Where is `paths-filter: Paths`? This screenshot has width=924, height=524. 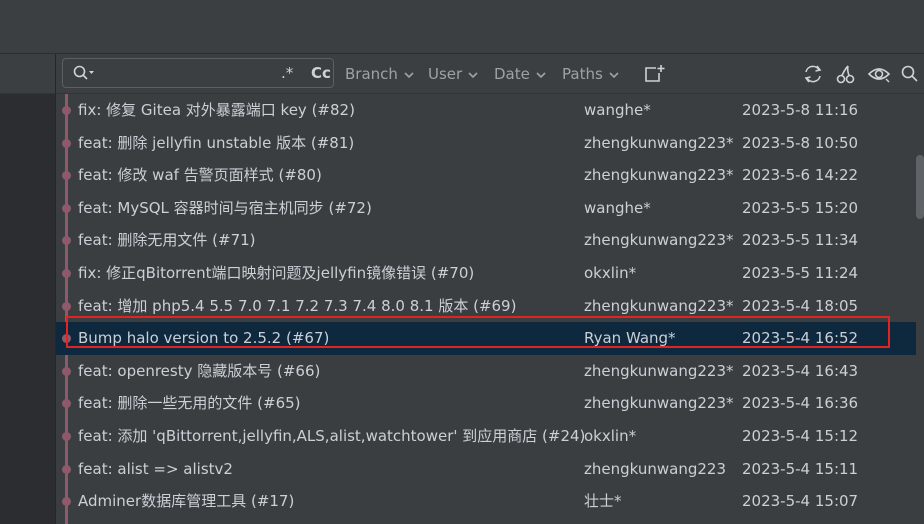
paths-filter: Paths is located at coordinates (590, 74).